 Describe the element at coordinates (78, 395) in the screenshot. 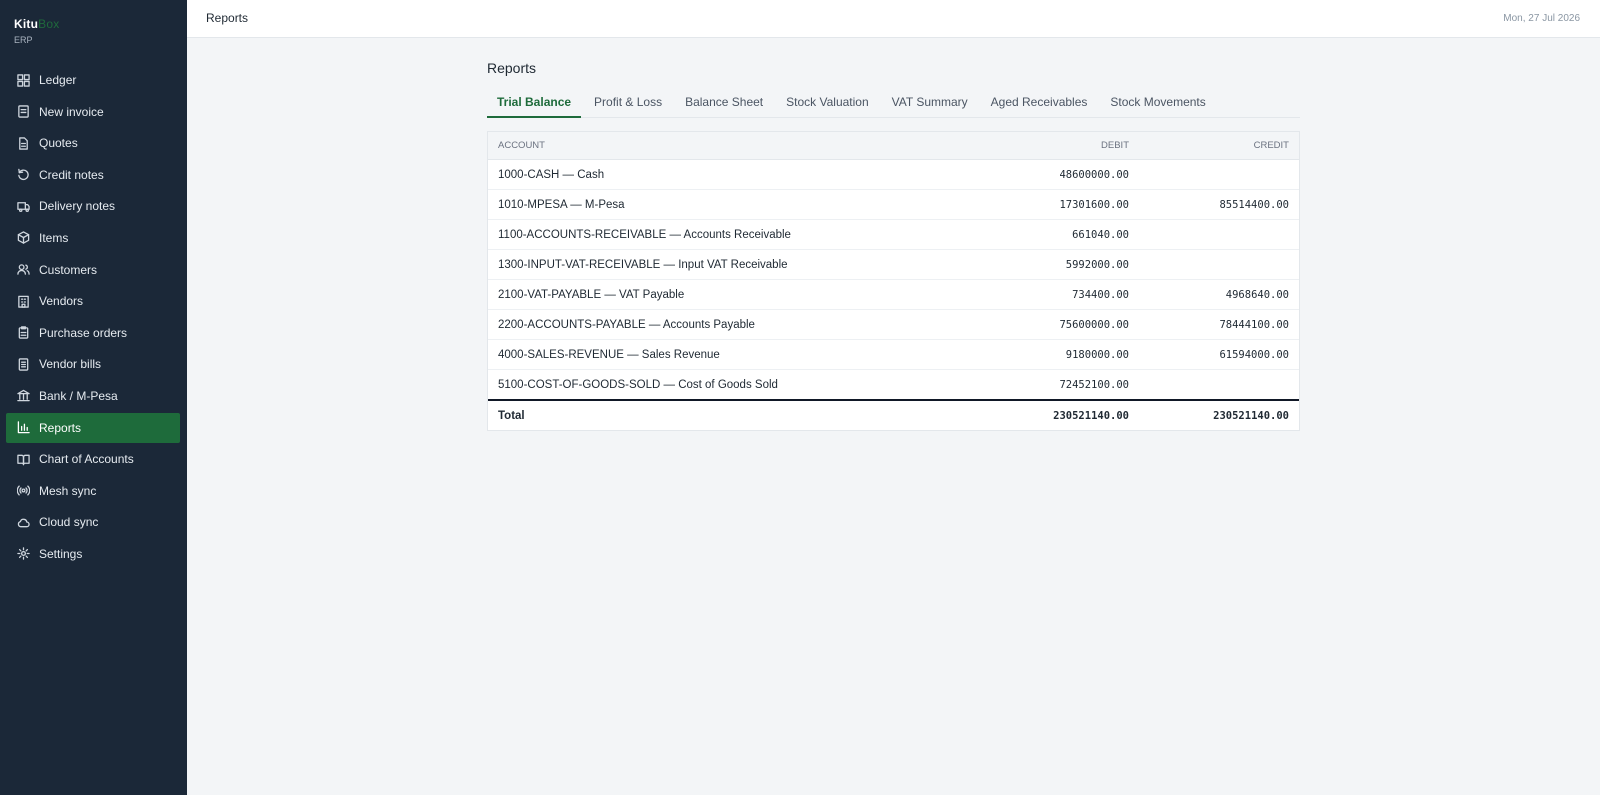

I see `sidebar-item-label: Bank / M-Pesa` at that location.